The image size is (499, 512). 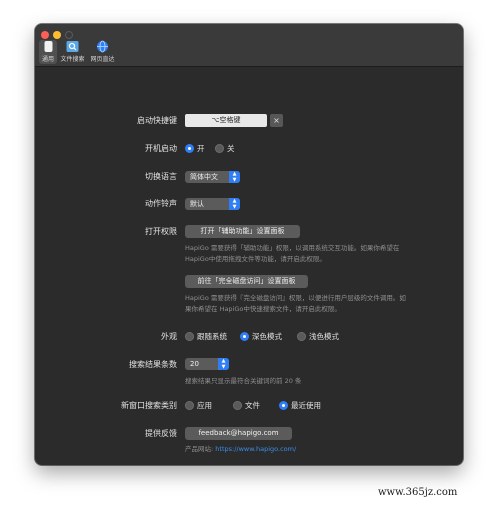 I want to click on result-count-hint: 搜索结果只显示最符合关键词的前 20 条, so click(x=243, y=381).